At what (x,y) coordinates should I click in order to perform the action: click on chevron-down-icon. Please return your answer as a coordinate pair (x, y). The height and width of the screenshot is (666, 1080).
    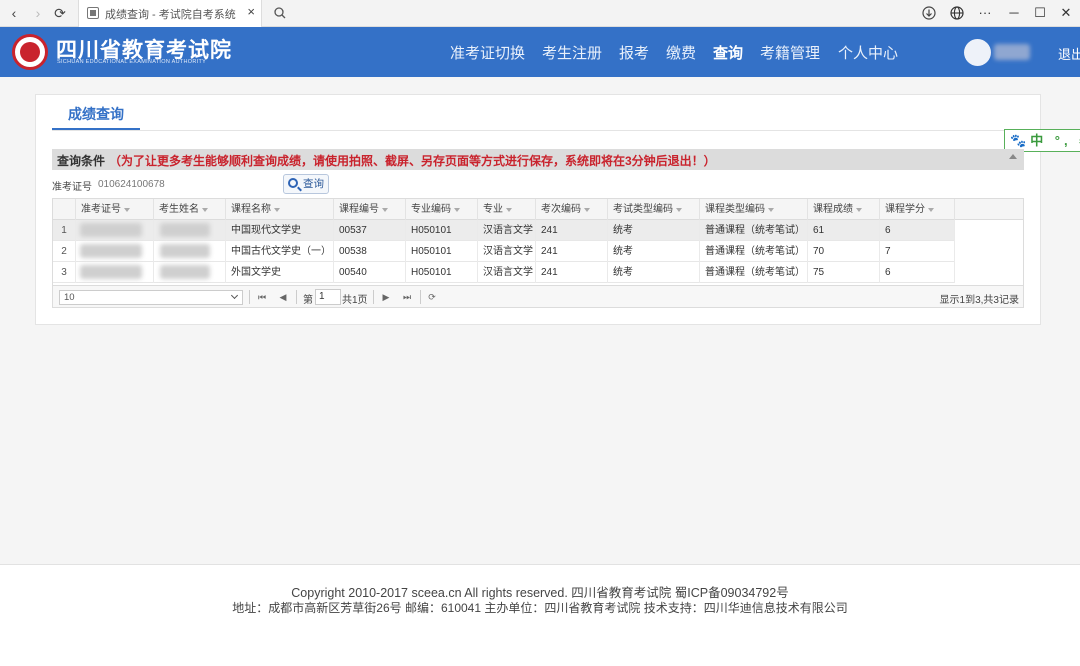
    Looking at the image, I should click on (234, 295).